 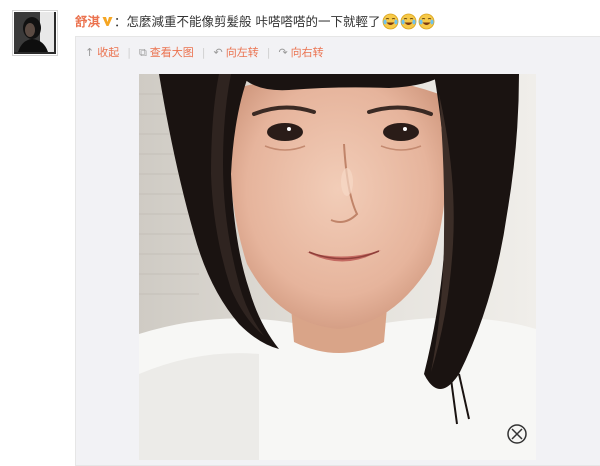 I want to click on rotate-left-button: ↶ 向左转, so click(x=236, y=53).